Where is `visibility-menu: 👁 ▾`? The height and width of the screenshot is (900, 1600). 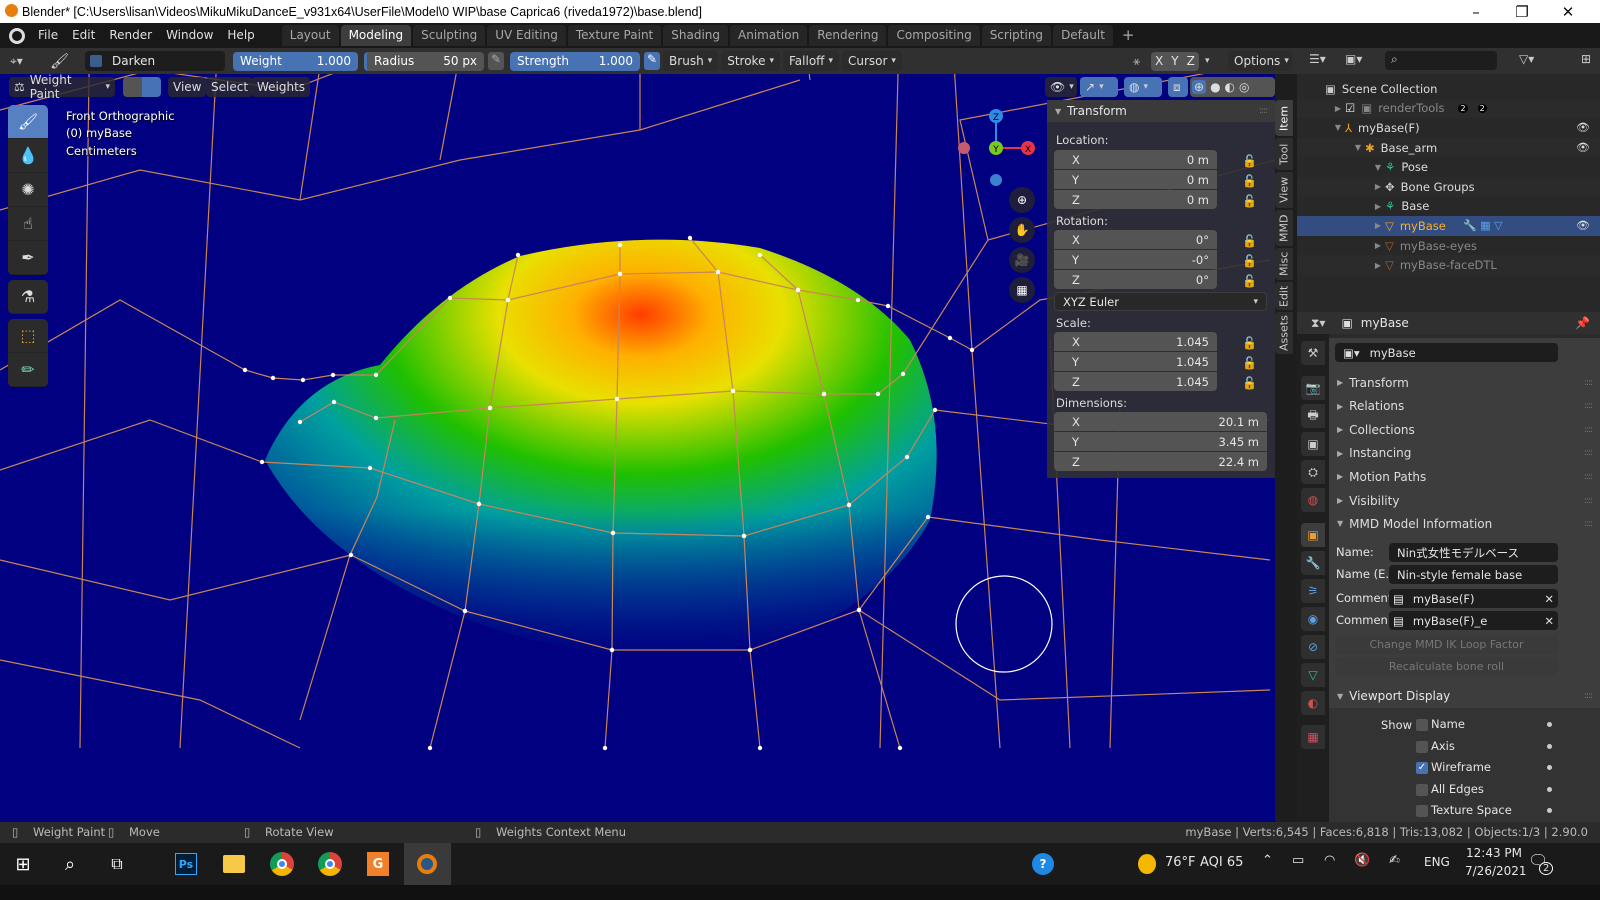
visibility-menu: 👁 ▾ is located at coordinates (1061, 87).